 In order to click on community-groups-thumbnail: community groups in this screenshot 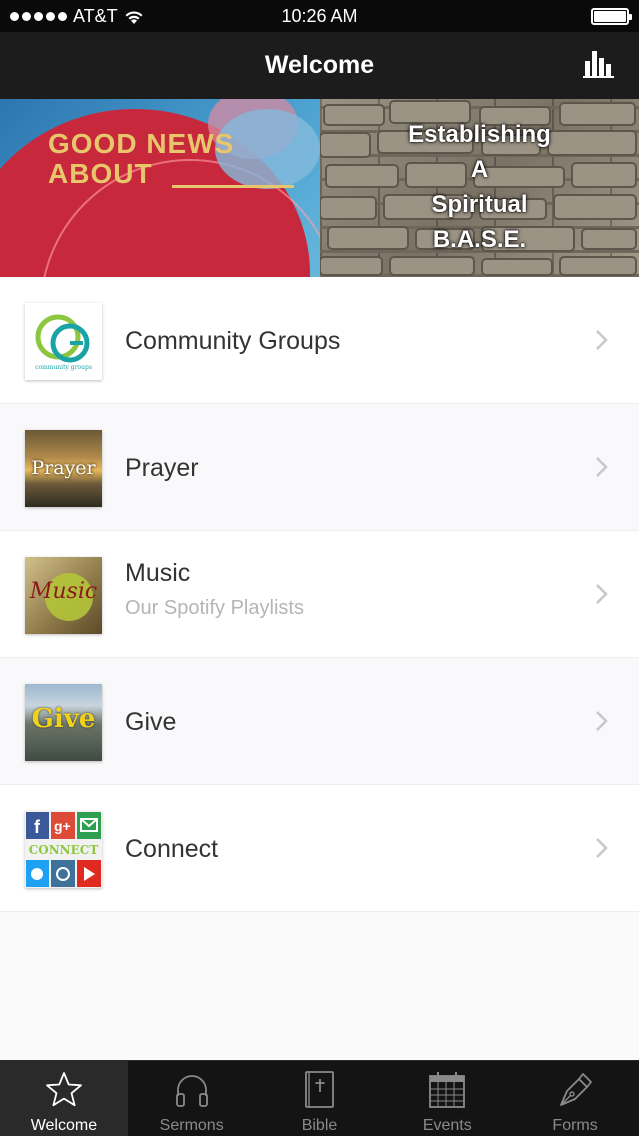, I will do `click(63, 341)`.